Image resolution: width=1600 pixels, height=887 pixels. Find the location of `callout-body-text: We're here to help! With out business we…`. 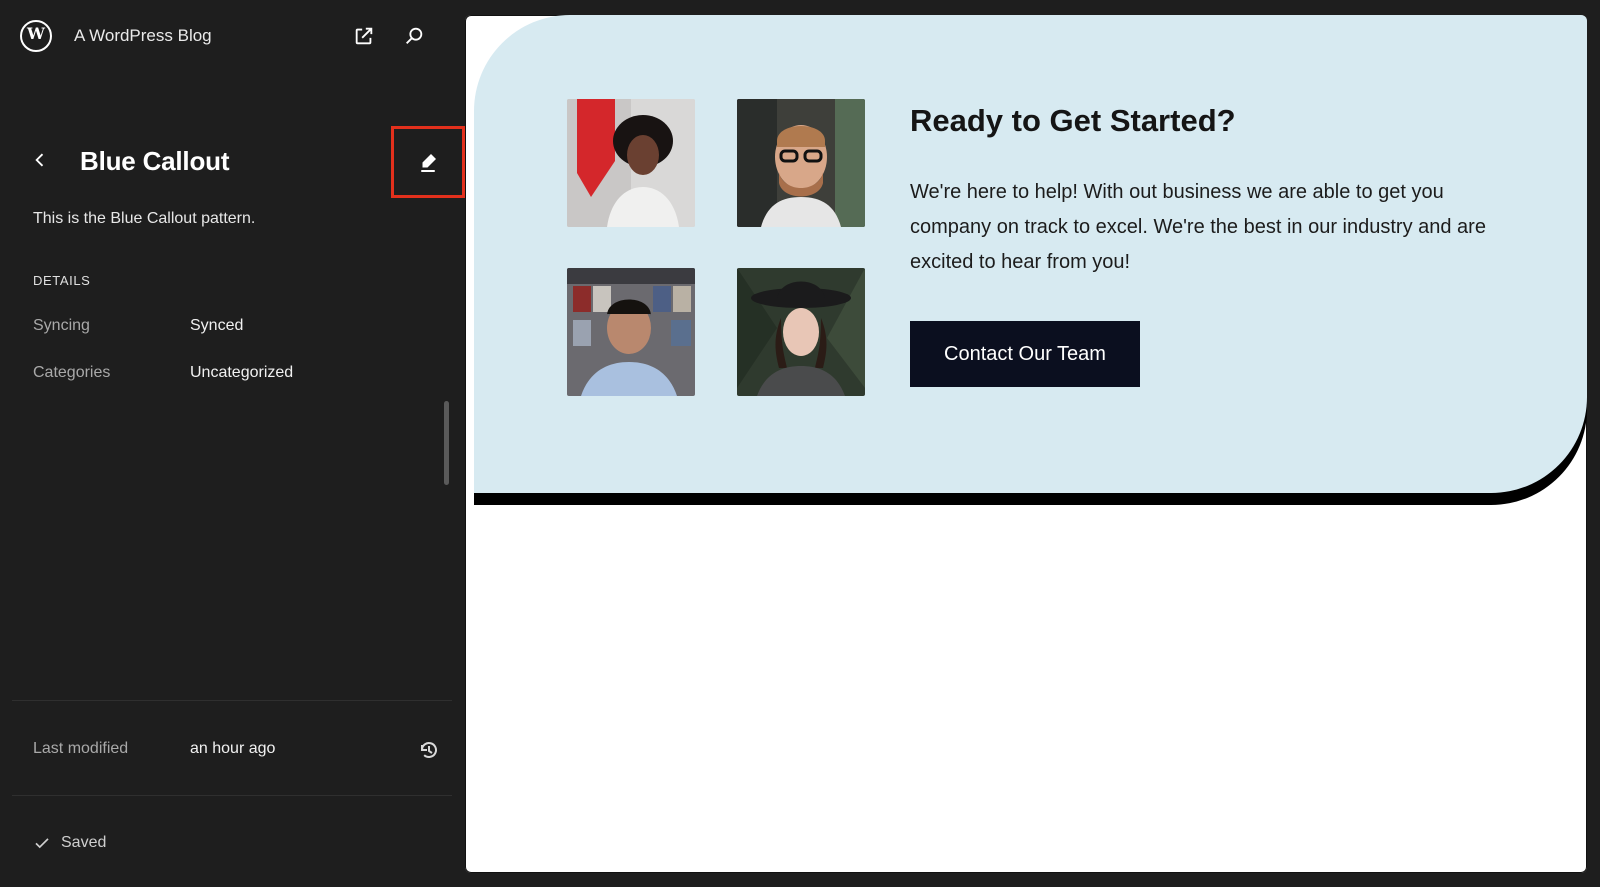

callout-body-text: We're here to help! With out business we… is located at coordinates (1198, 227).